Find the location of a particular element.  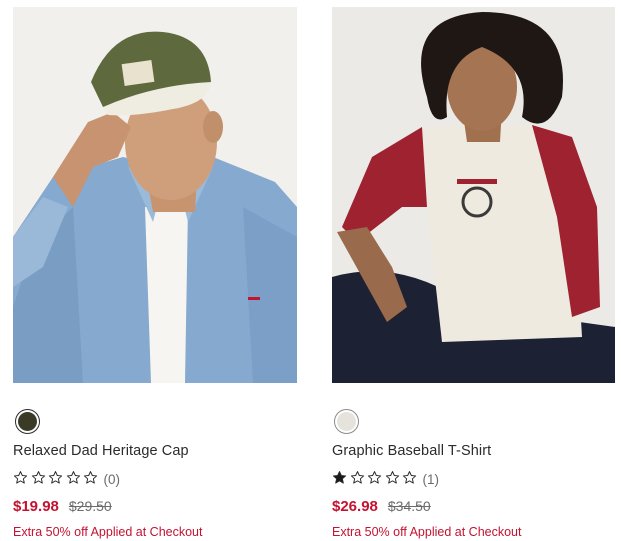

original-price: $29.50 is located at coordinates (90, 506).